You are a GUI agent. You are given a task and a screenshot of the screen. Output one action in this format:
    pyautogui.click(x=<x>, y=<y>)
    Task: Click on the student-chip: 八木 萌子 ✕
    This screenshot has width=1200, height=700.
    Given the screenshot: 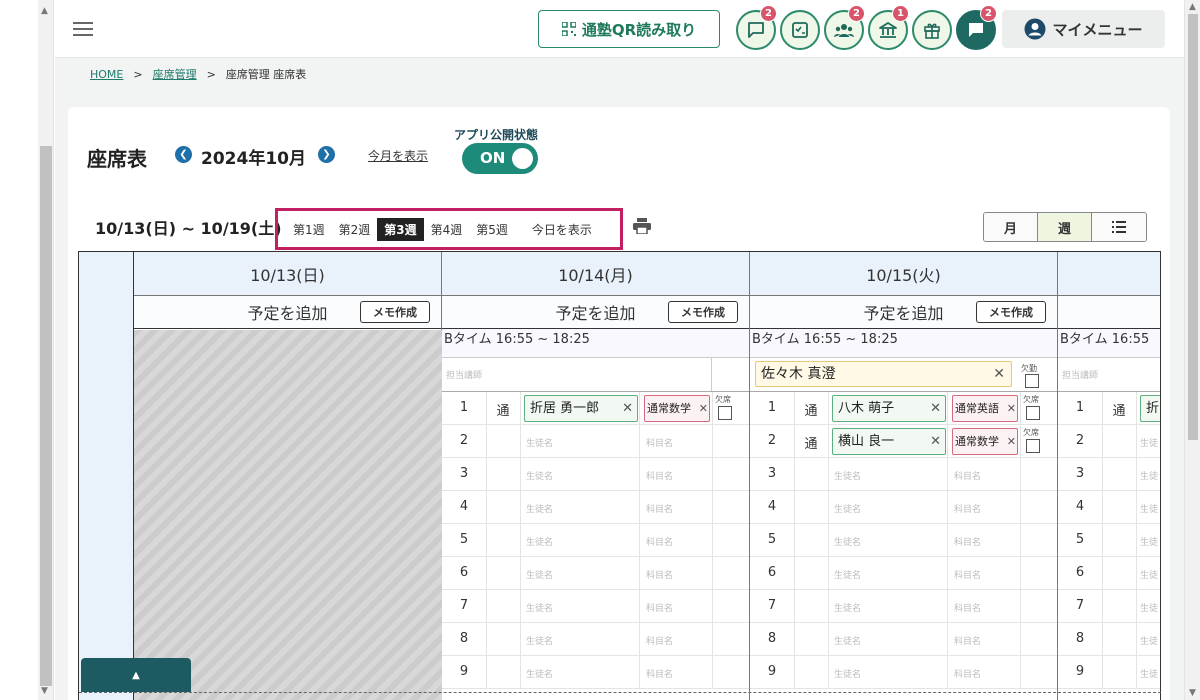 What is the action you would take?
    pyautogui.click(x=889, y=408)
    